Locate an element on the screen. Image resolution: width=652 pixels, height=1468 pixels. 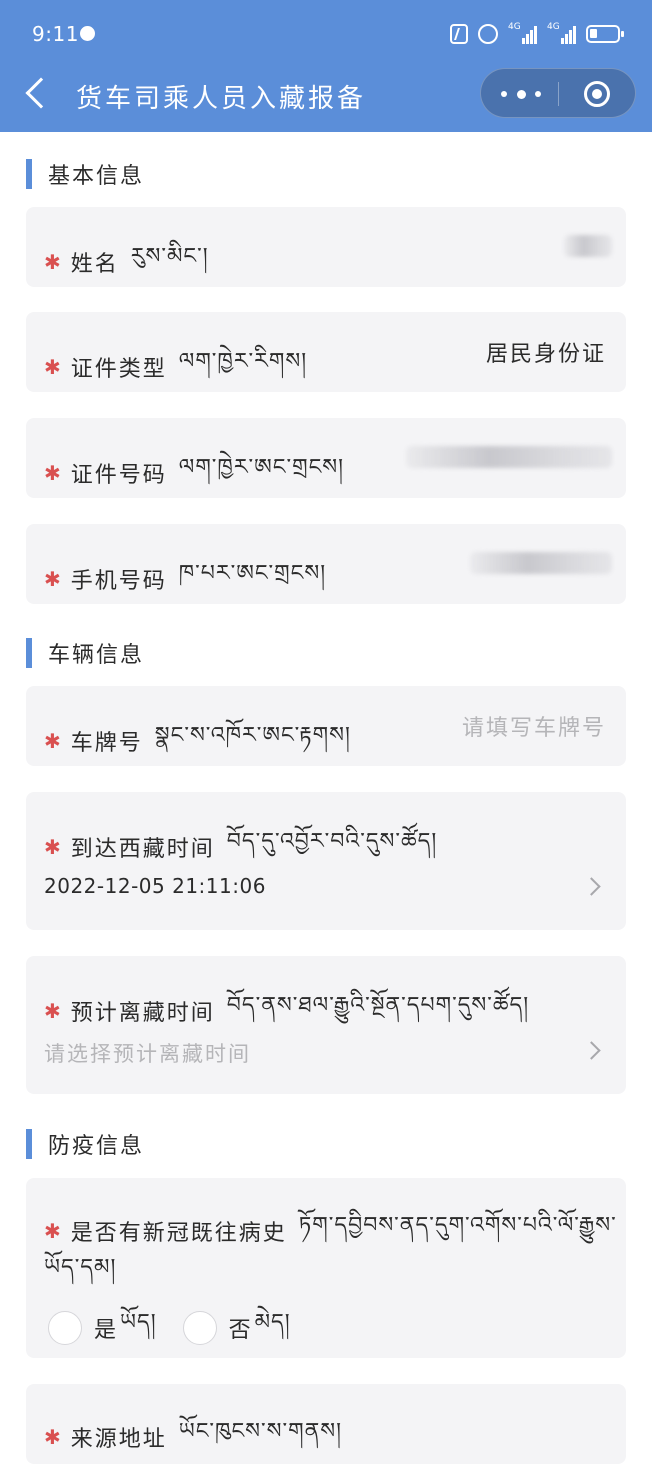
section-vehicle-info: 车辆信息 is located at coordinates (85, 653).